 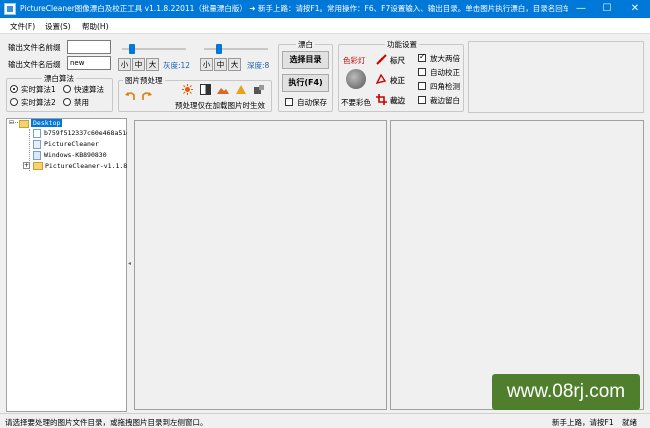 I want to click on execute-button: 执行(F4), so click(x=305, y=83).